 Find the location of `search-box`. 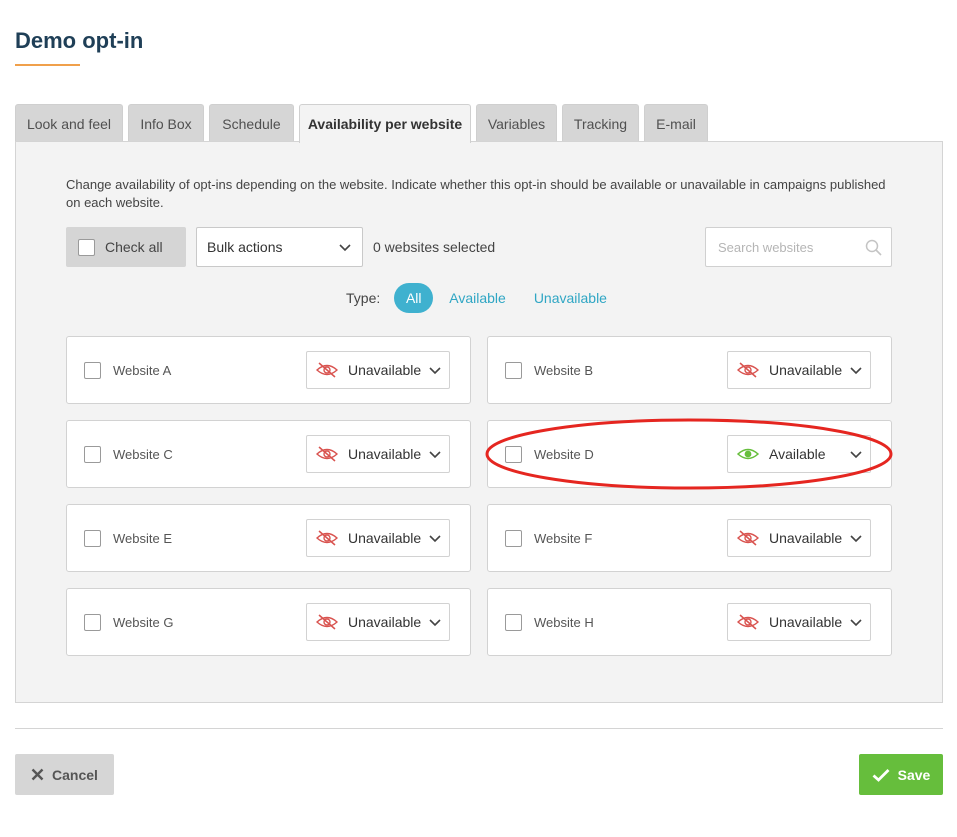

search-box is located at coordinates (798, 247).